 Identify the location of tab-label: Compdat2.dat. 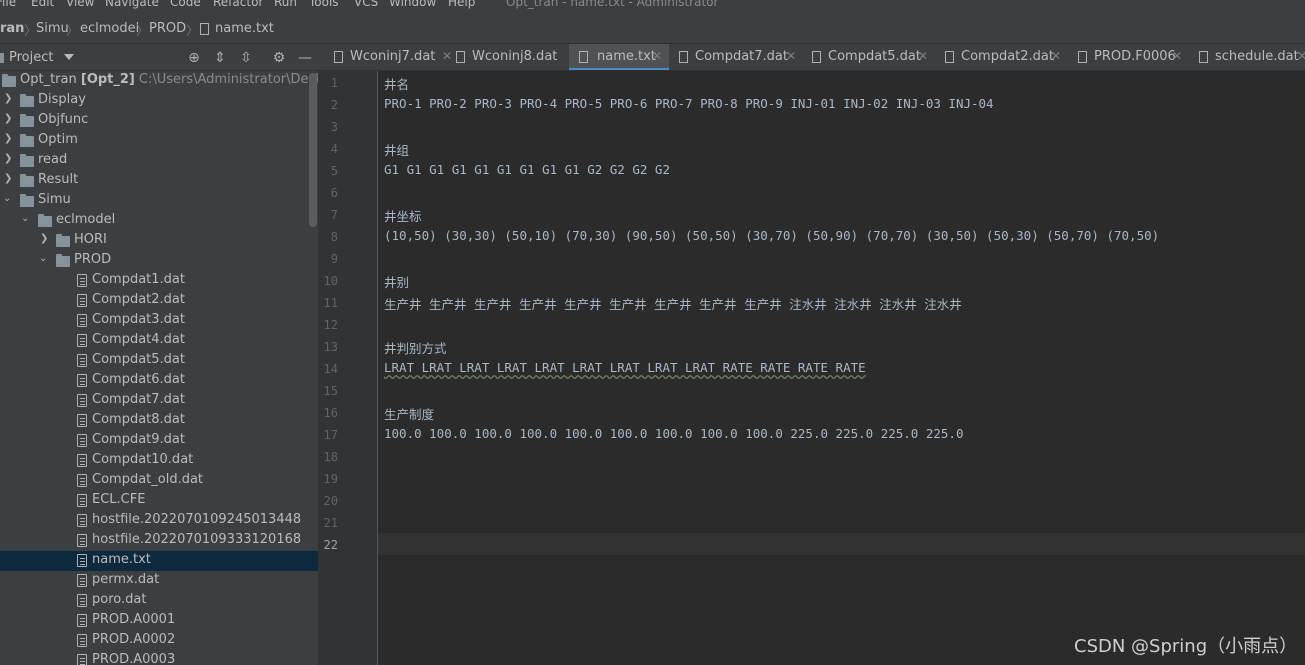
(1007, 56).